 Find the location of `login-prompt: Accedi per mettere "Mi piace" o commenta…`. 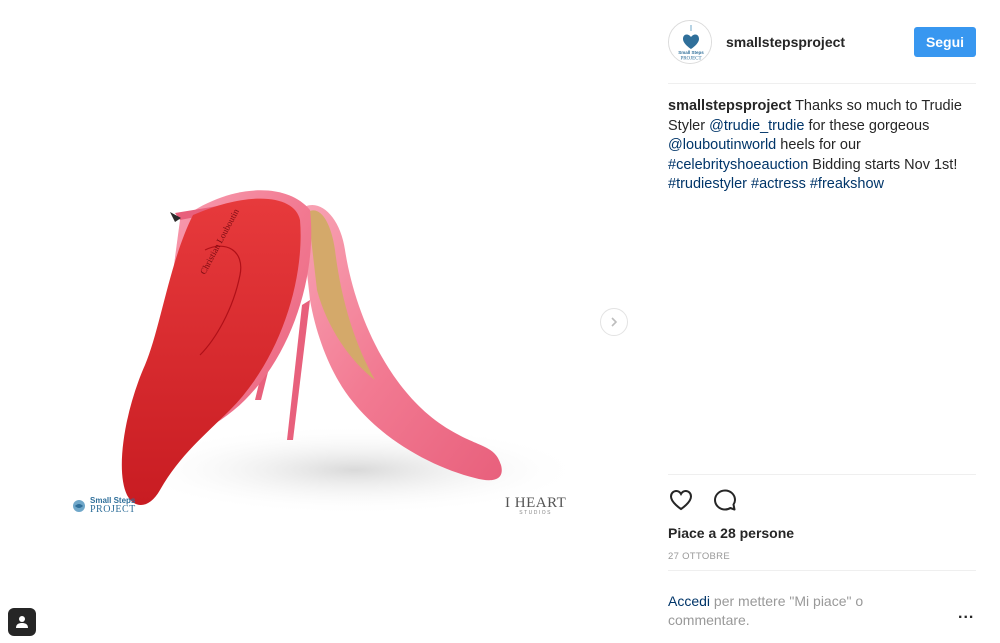

login-prompt: Accedi per mettere "Mi piace" o commenta… is located at coordinates (798, 611).